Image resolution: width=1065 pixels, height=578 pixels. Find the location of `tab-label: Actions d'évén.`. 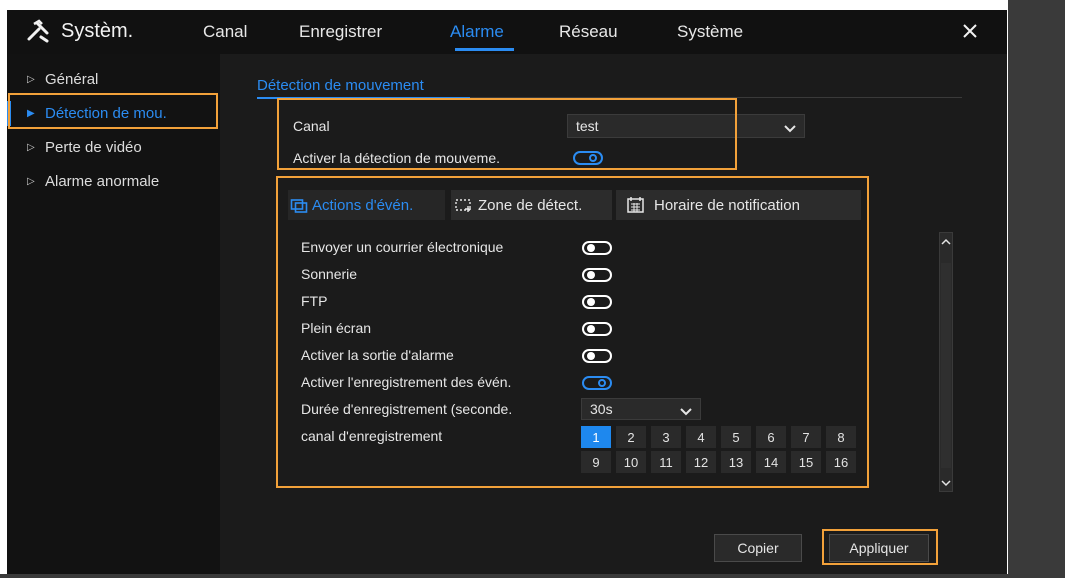

tab-label: Actions d'évén. is located at coordinates (363, 205).